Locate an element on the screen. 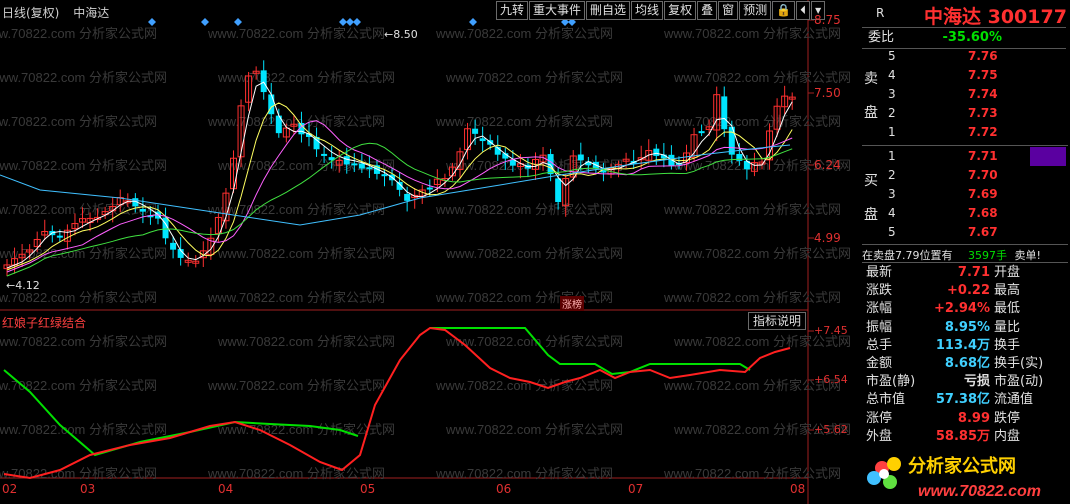  quote-label: 涨幅 is located at coordinates (879, 309).